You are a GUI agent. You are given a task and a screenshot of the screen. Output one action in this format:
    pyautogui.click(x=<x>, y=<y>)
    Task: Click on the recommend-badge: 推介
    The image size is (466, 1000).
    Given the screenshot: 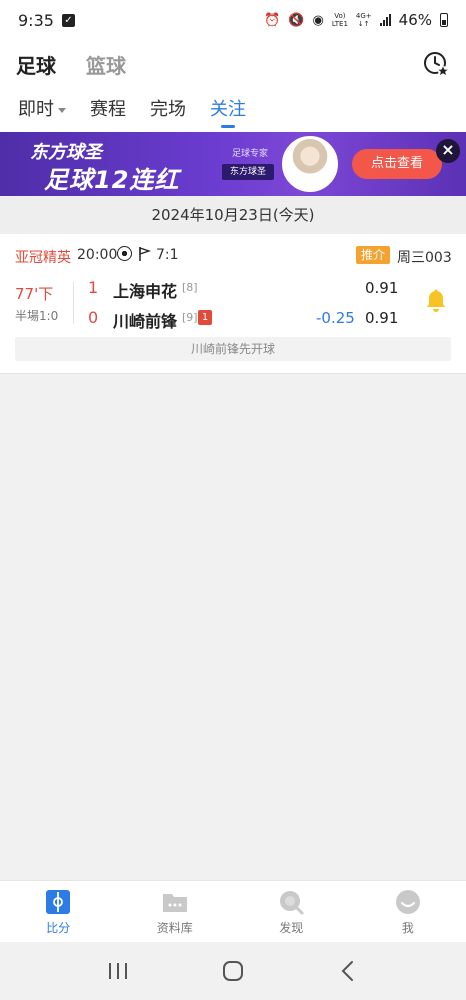 What is the action you would take?
    pyautogui.click(x=373, y=255)
    